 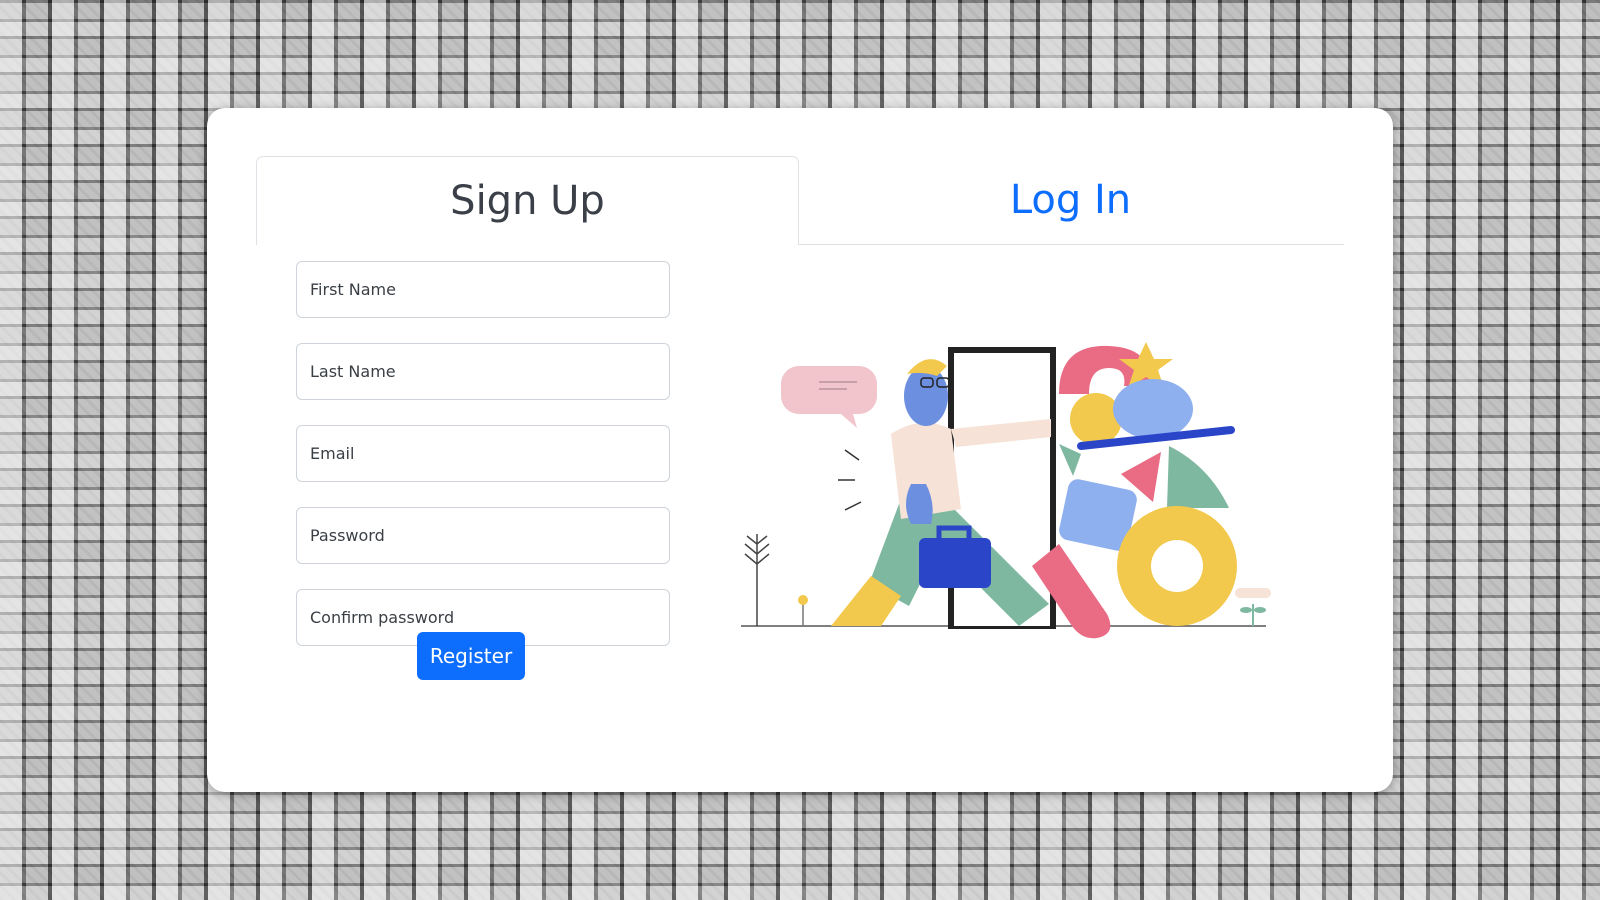 I want to click on signup-form, so click(x=483, y=466).